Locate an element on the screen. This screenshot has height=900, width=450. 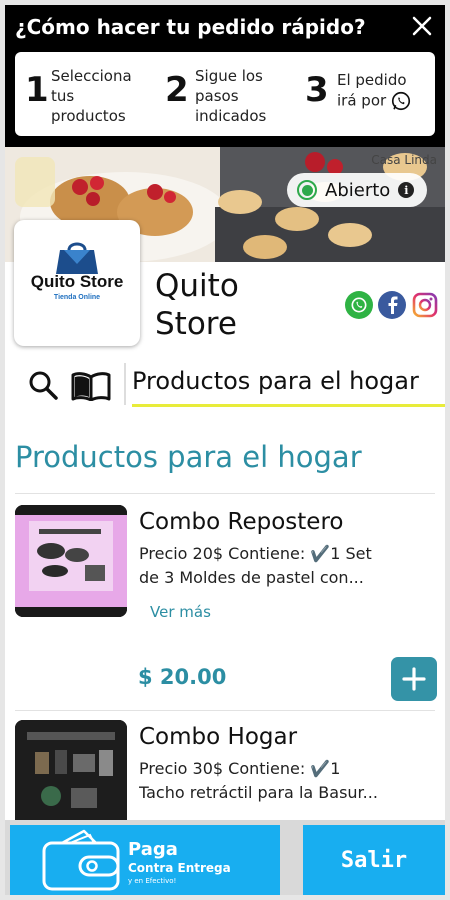
step-number: 1 is located at coordinates (37, 90).